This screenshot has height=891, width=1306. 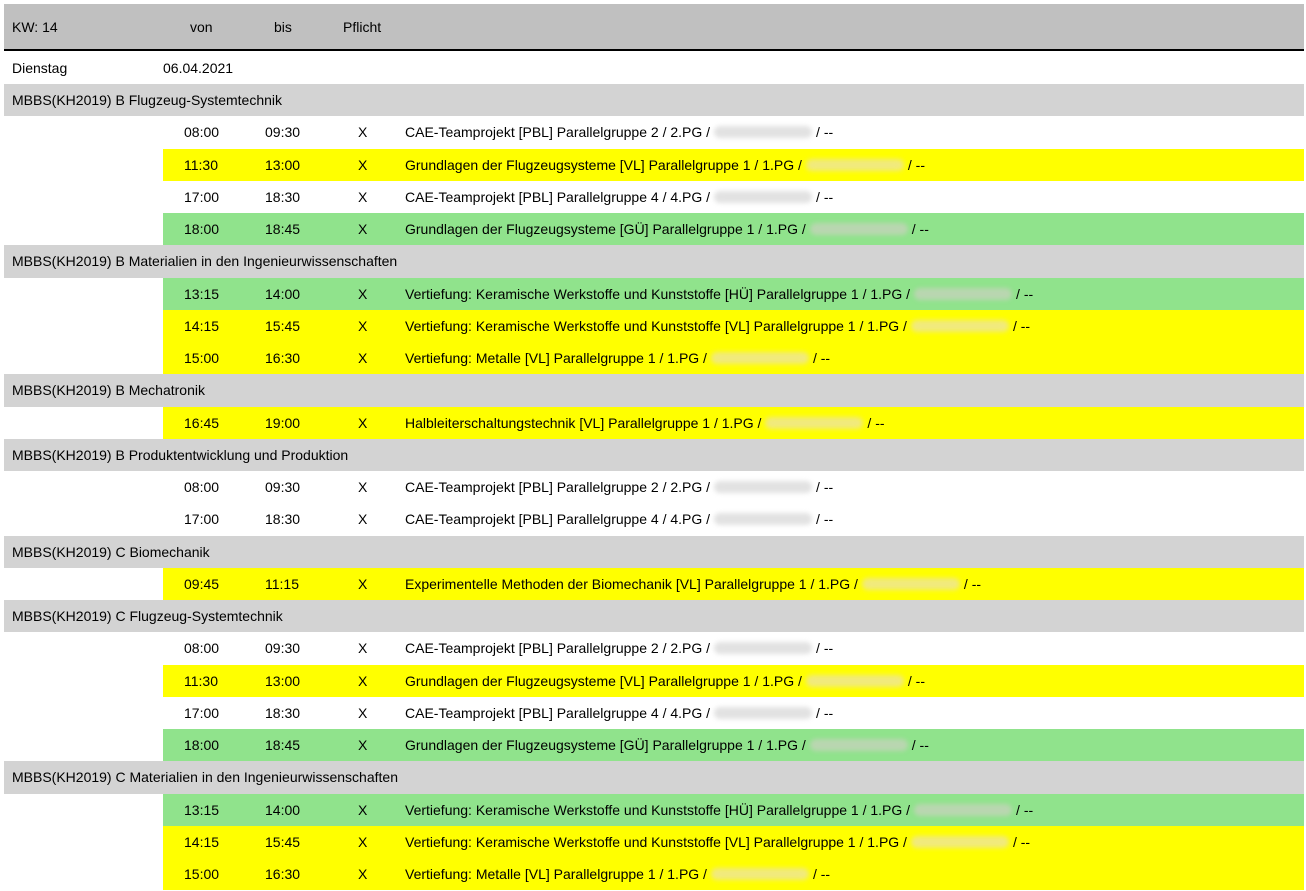 What do you see at coordinates (283, 164) in the screenshot?
I see `end-time: 13:00` at bounding box center [283, 164].